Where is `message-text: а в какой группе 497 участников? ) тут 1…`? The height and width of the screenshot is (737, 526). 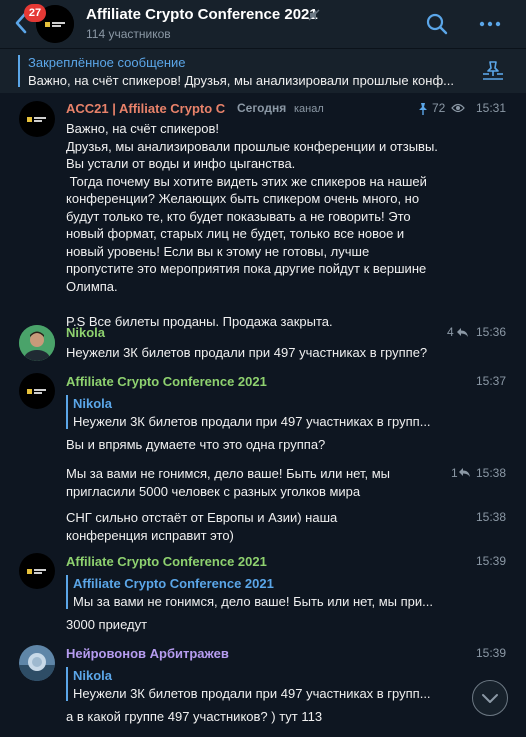 message-text: а в какой группе 497 участников? ) тут 1… is located at coordinates (194, 716).